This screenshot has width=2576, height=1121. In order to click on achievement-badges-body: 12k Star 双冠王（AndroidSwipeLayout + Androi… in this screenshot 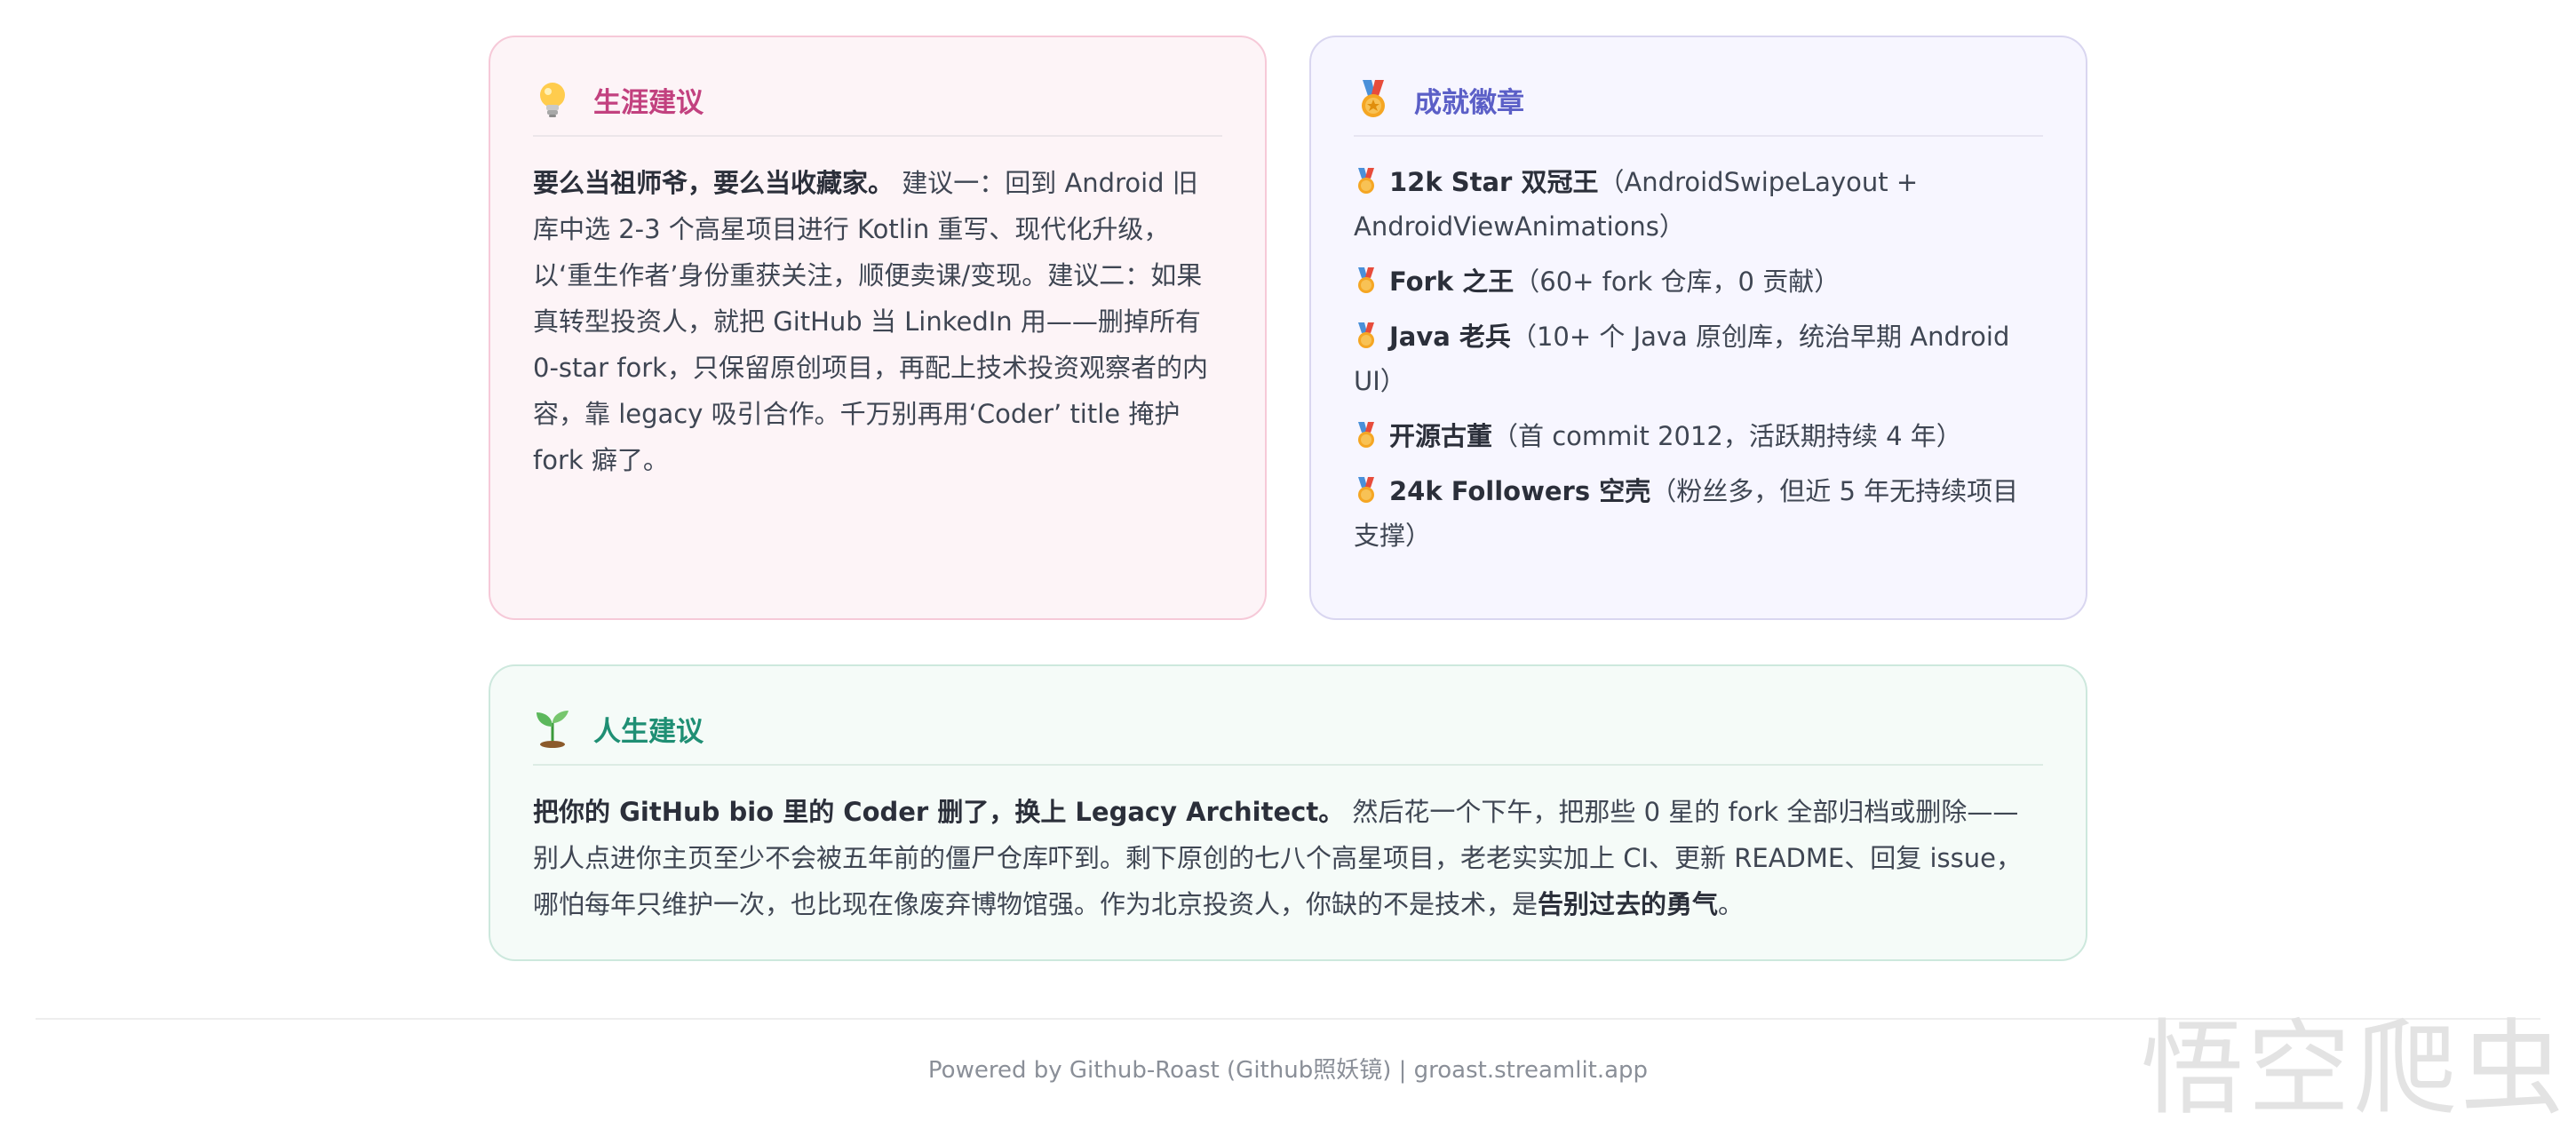, I will do `click(1698, 364)`.